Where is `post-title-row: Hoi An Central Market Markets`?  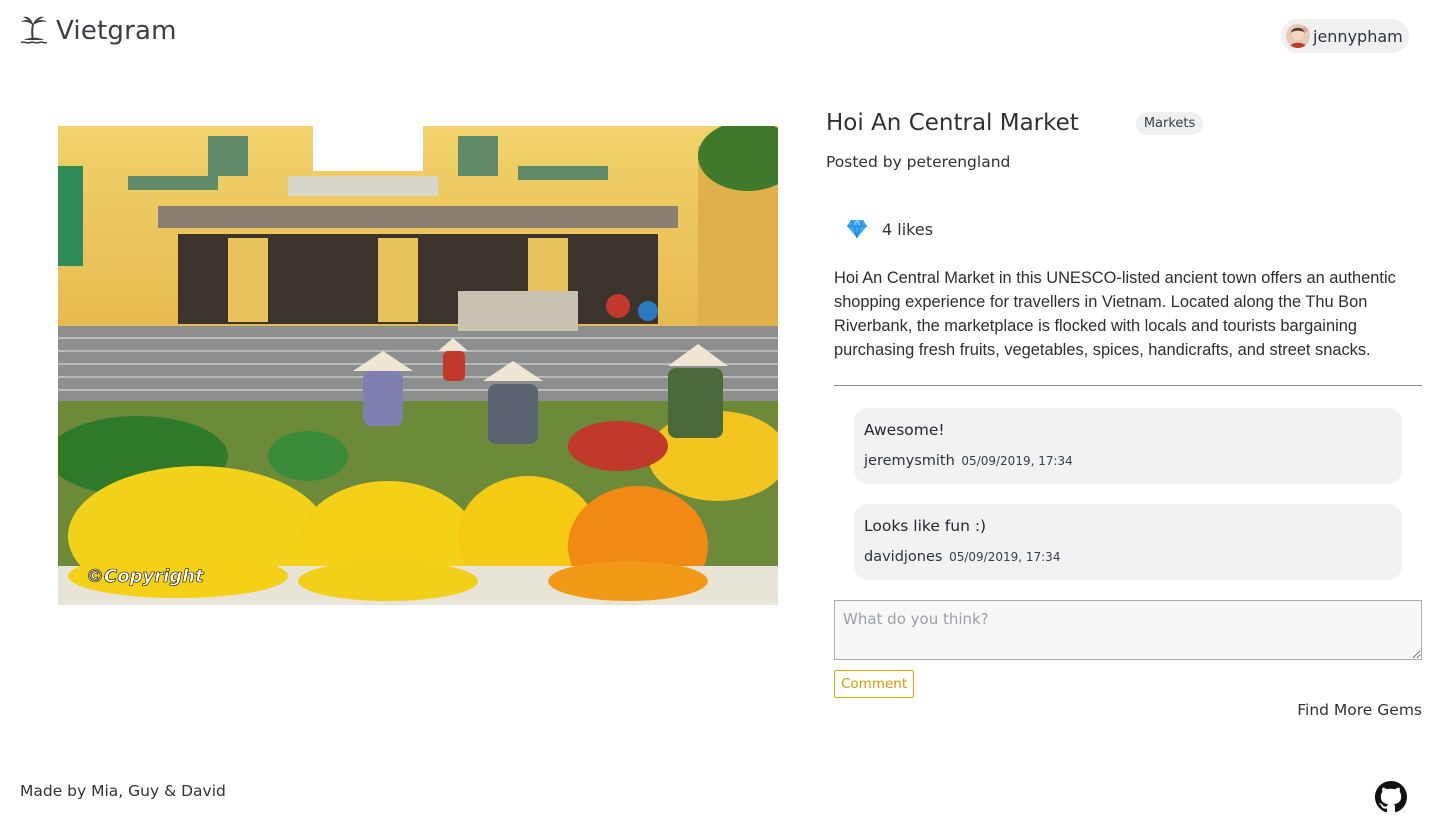 post-title-row: Hoi An Central Market Markets is located at coordinates (1015, 123).